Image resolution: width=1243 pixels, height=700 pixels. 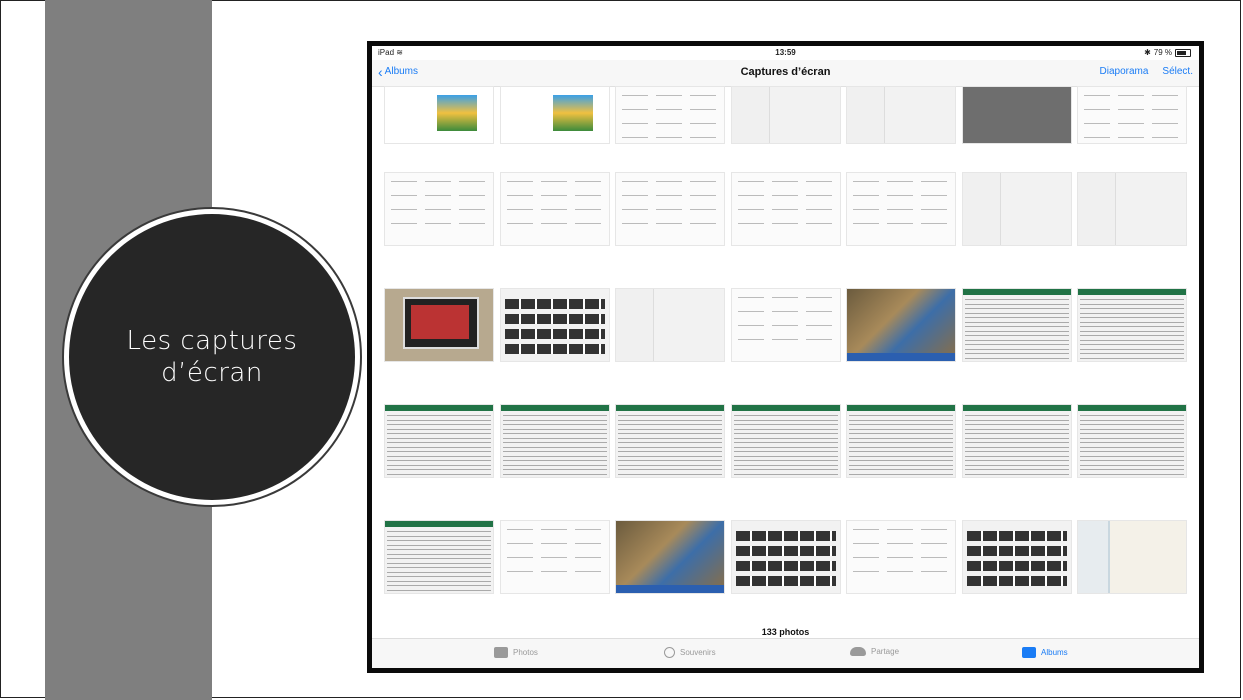 What do you see at coordinates (525, 652) in the screenshot?
I see `tab-label: Photos` at bounding box center [525, 652].